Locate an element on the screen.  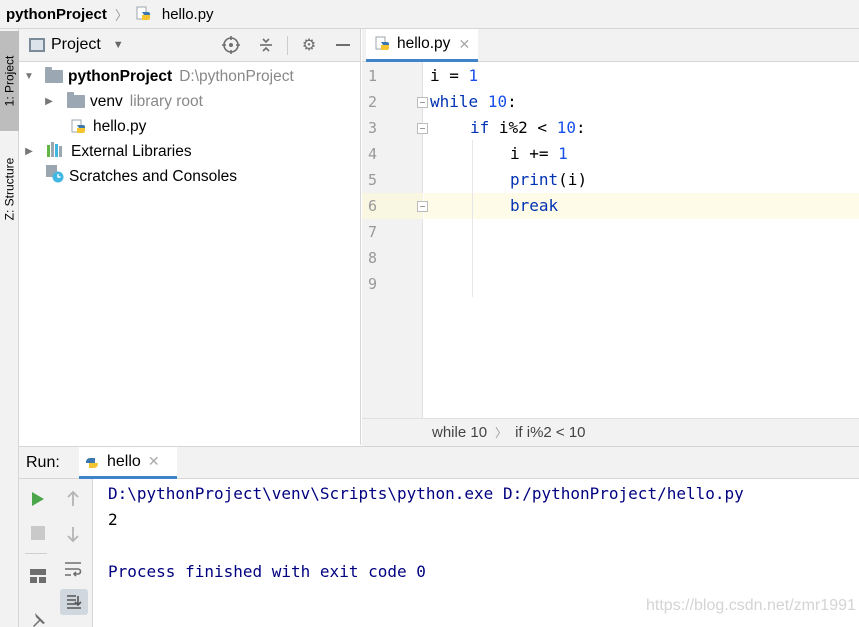
tree-item-label: Scratches and Consoles is located at coordinates (153, 176).